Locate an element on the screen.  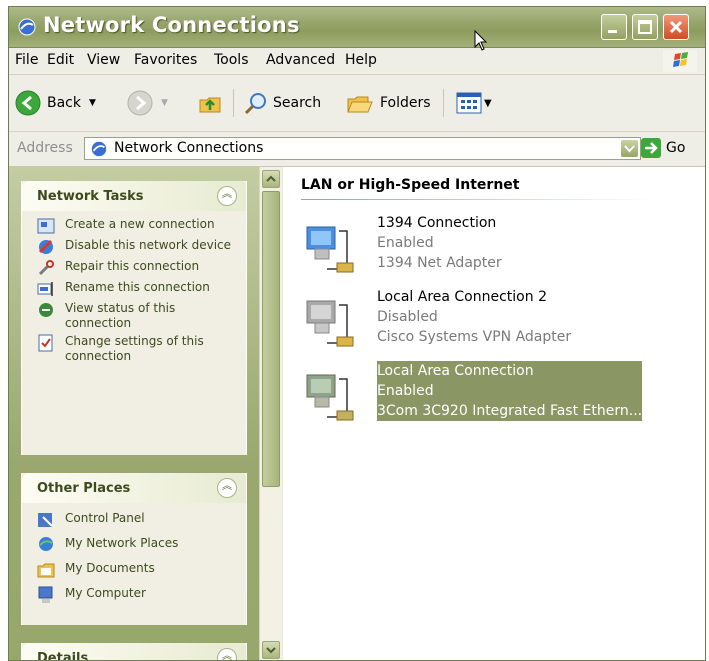
up-folder-button is located at coordinates (210, 103).